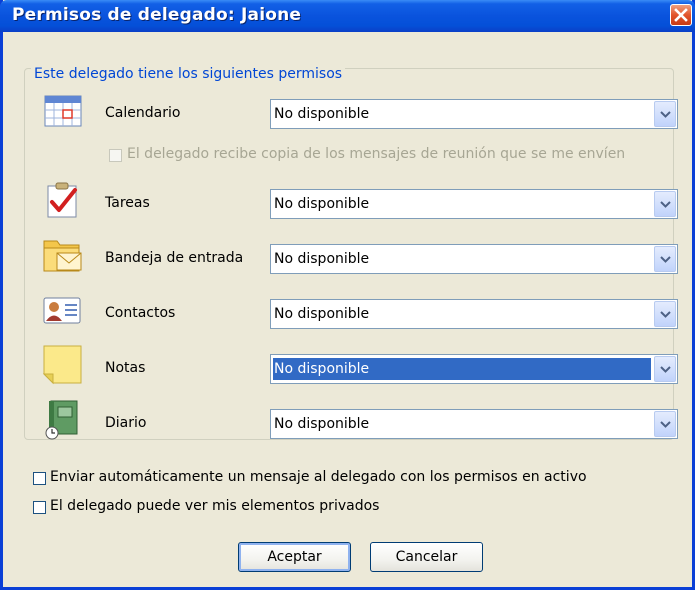 Image resolution: width=695 pixels, height=590 pixels. Describe the element at coordinates (174, 258) in the screenshot. I see `row-label-inbox: Bandeja de entrada` at that location.